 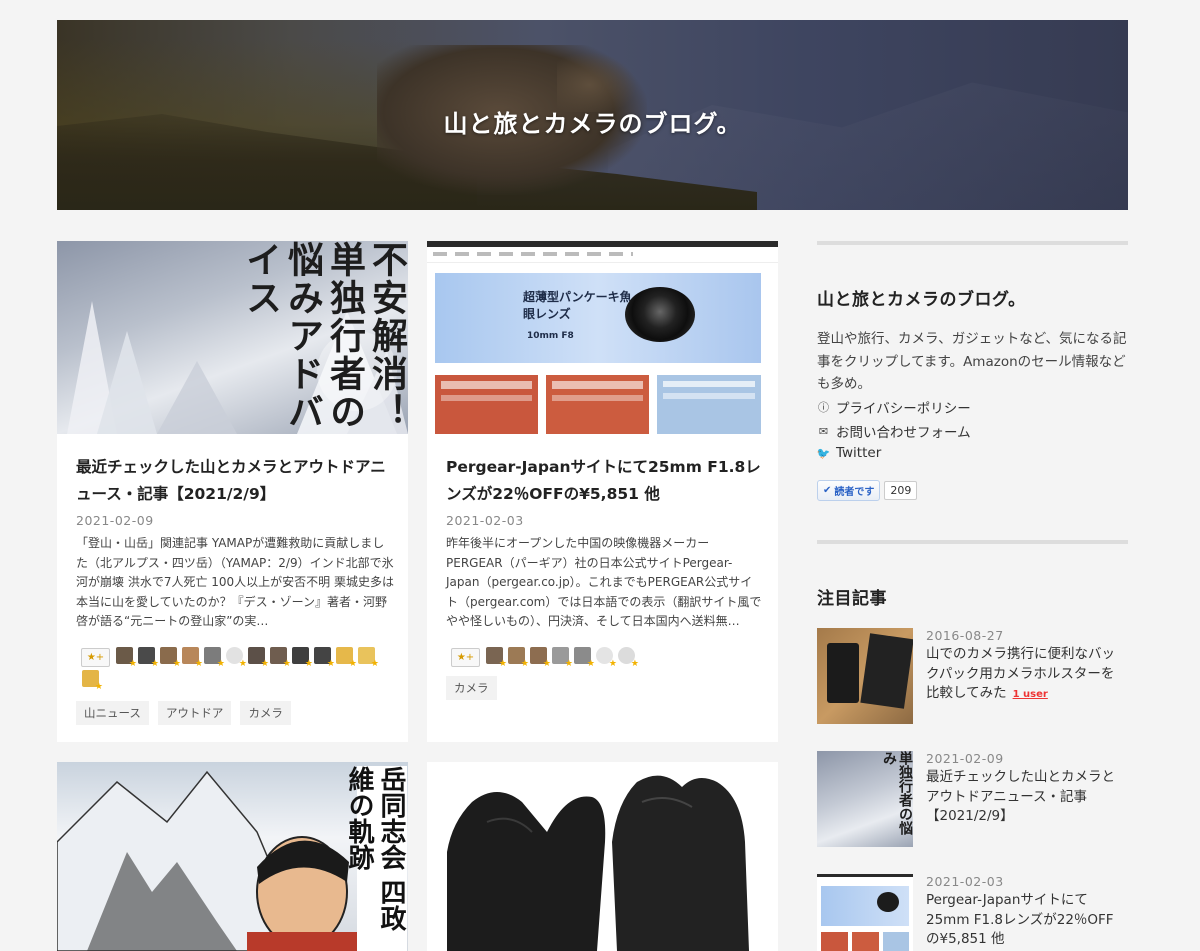 I want to click on fox-head, so click(x=597, y=82).